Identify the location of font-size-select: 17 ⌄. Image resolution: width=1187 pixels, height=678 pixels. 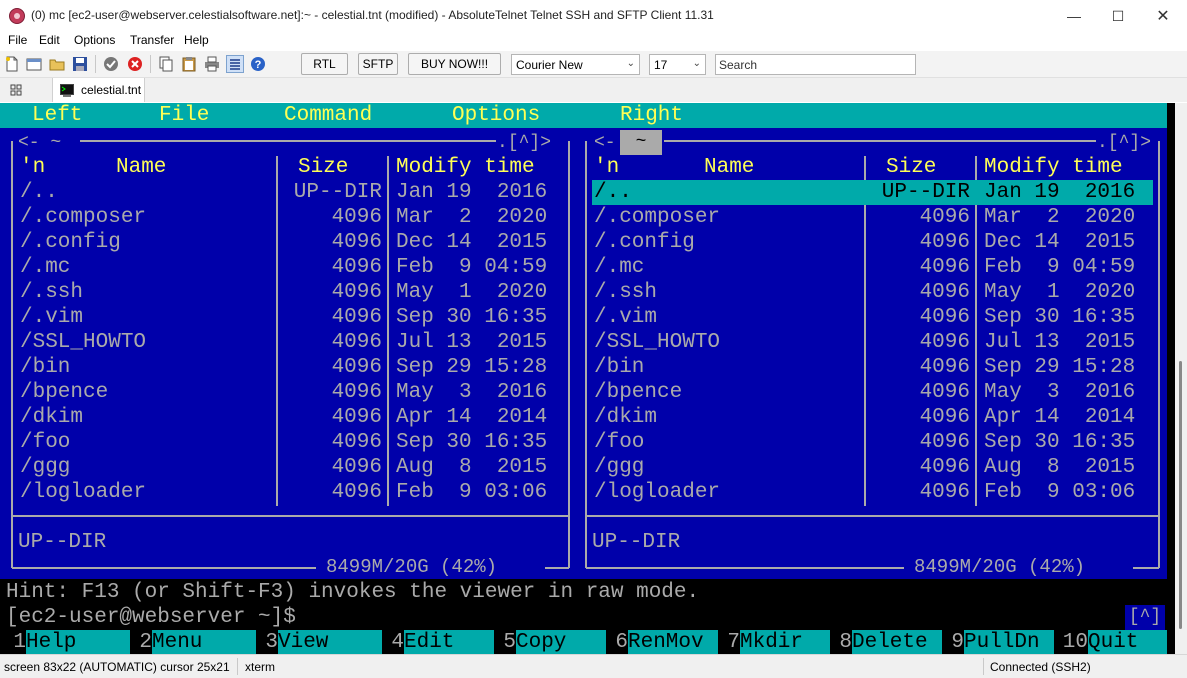
(677, 64).